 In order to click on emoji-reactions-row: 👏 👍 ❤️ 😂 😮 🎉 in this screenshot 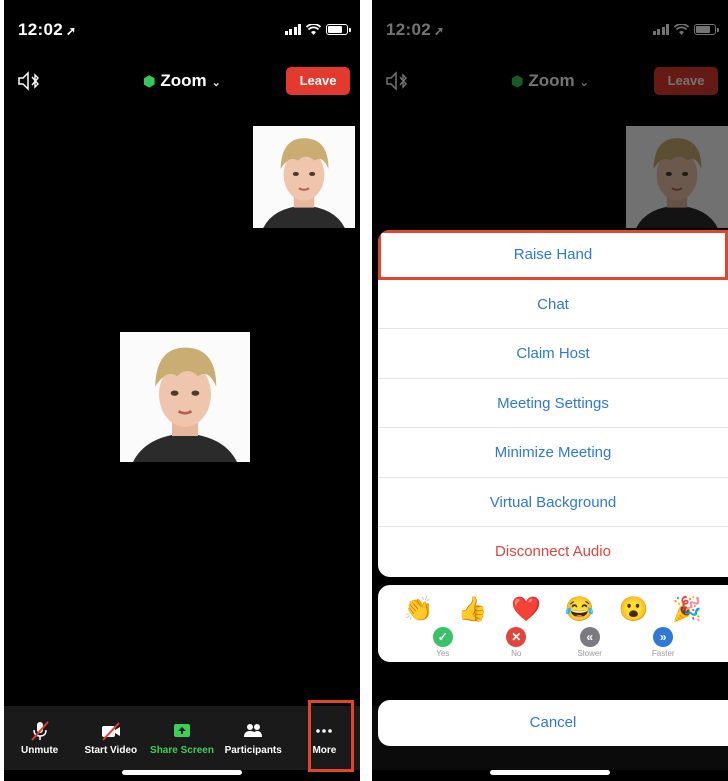, I will do `click(553, 606)`.